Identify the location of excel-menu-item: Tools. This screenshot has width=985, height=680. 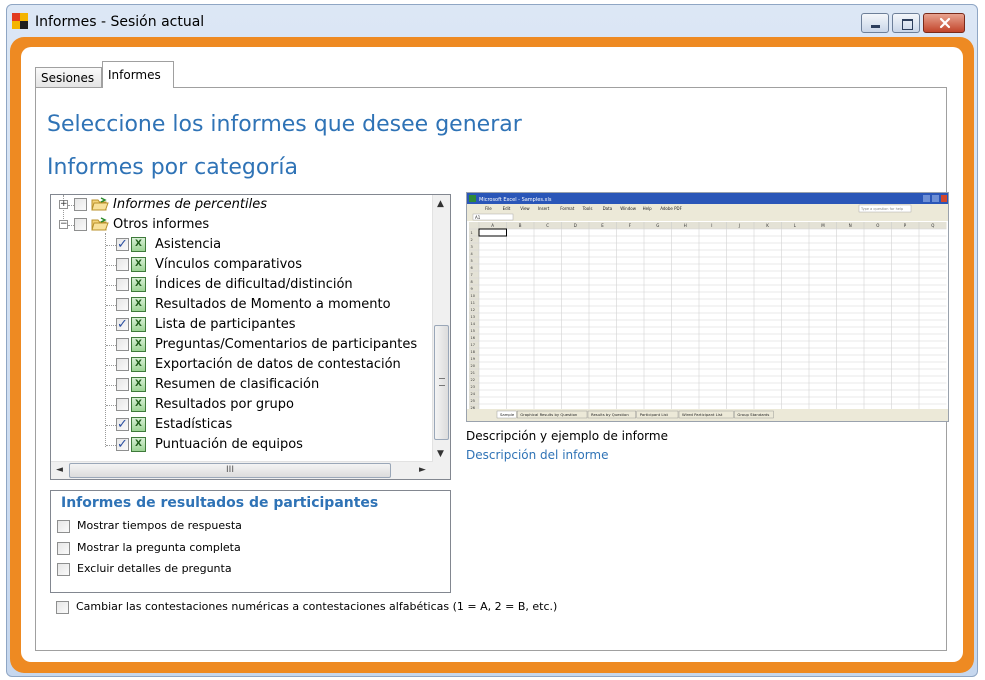
(587, 208).